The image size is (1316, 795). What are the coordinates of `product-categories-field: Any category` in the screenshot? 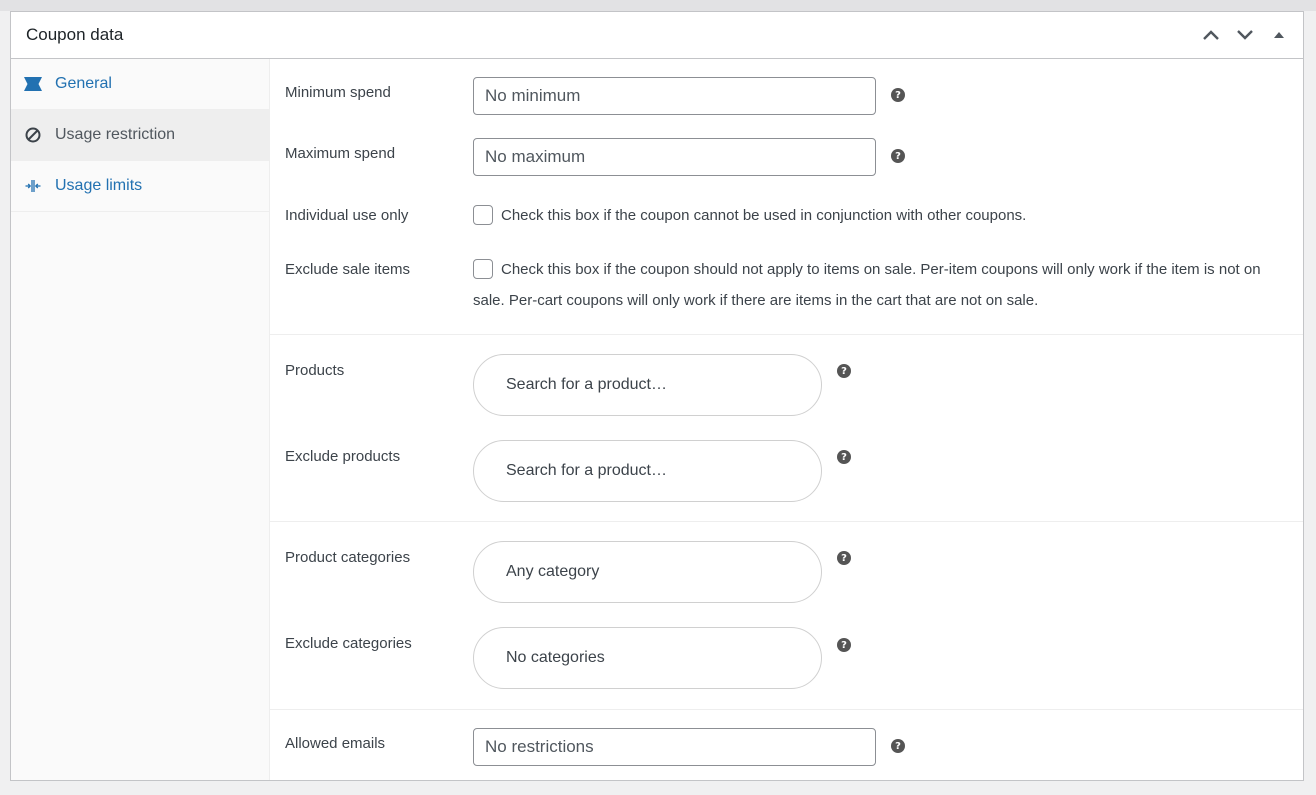 It's located at (647, 572).